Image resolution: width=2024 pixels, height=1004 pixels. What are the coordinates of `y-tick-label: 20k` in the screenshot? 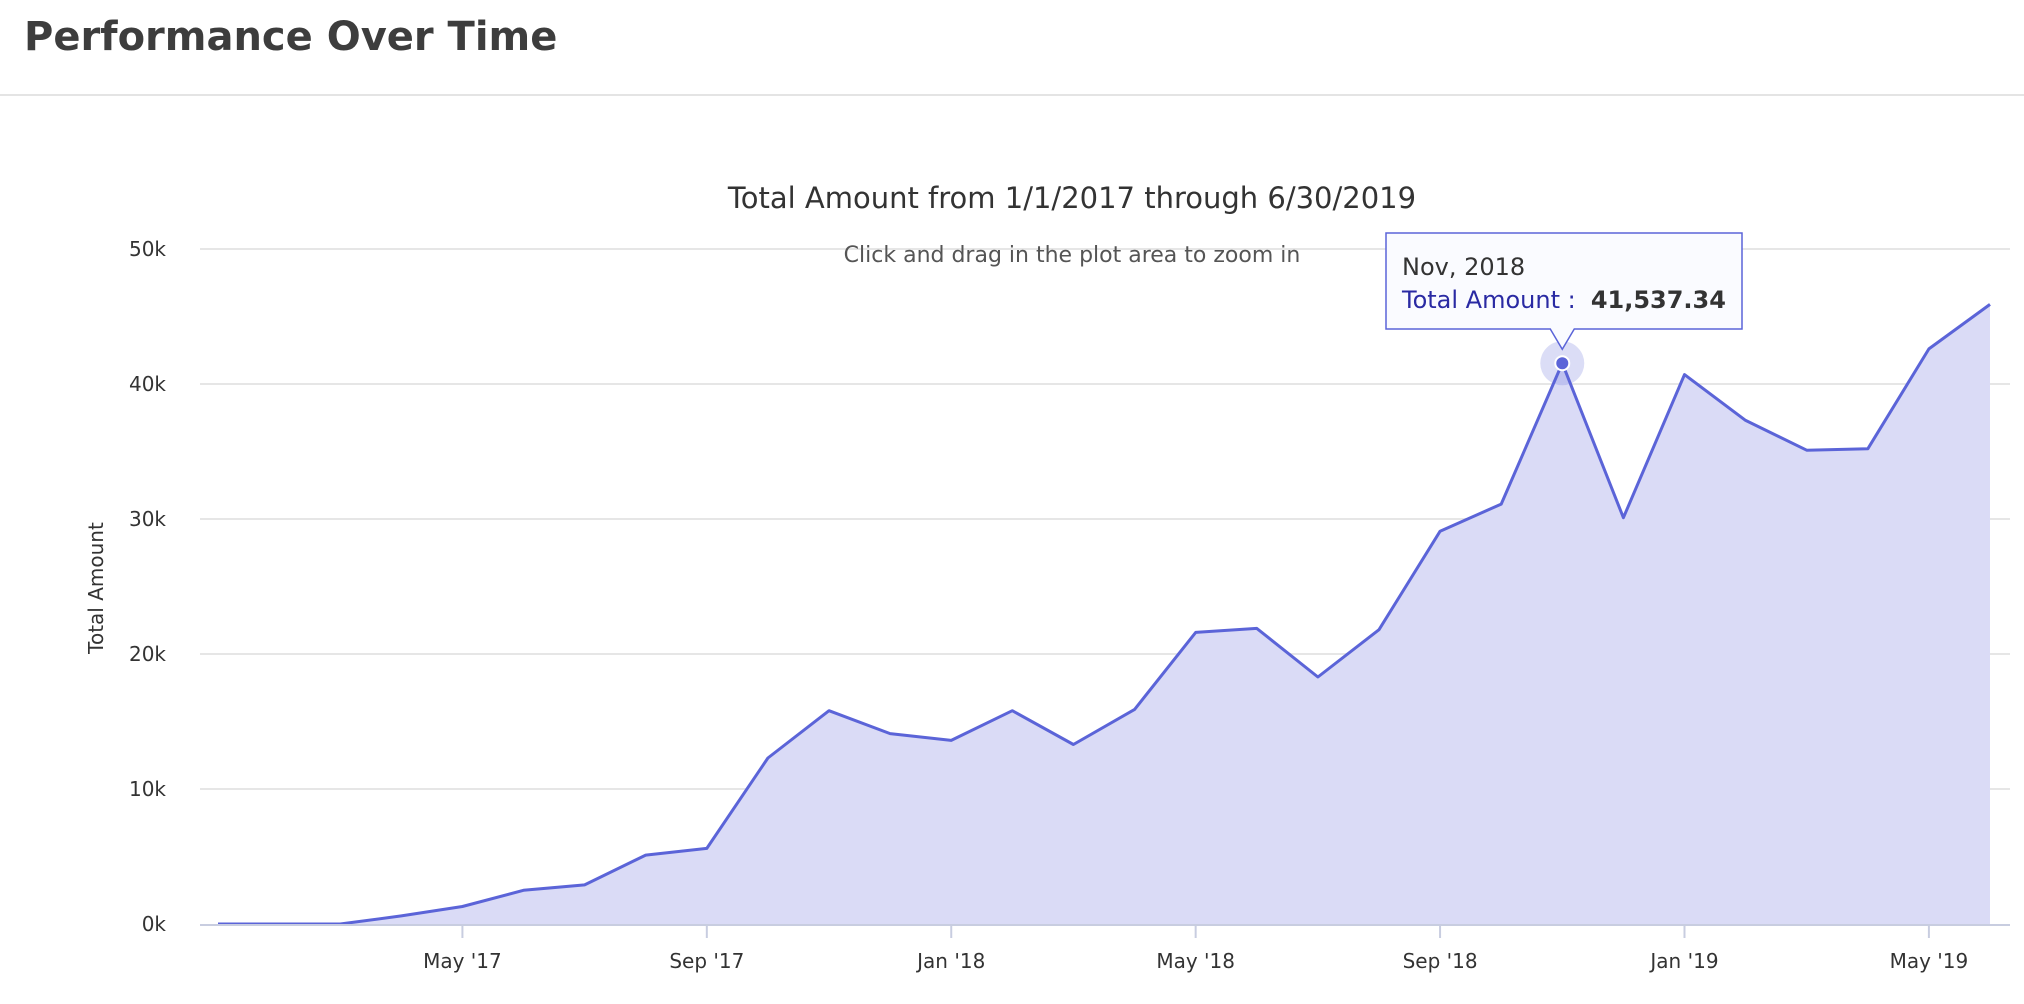 It's located at (147, 654).